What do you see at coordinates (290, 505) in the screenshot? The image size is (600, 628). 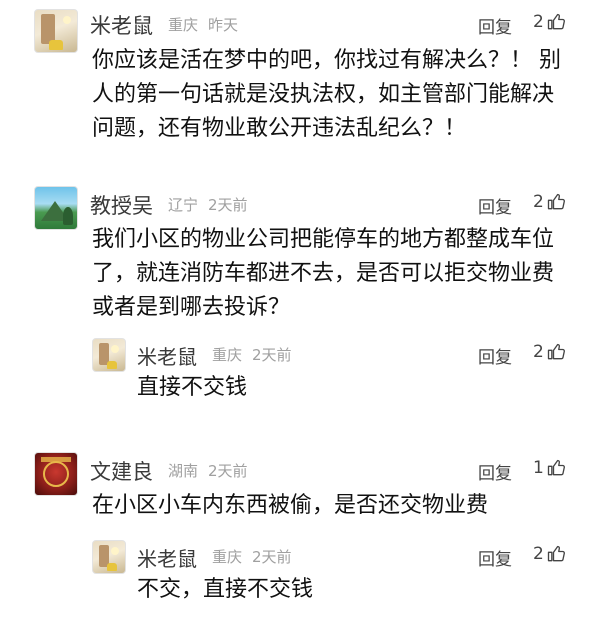 I see `comment-text: 在小区小车内东西被偷，是否还交物业费` at bounding box center [290, 505].